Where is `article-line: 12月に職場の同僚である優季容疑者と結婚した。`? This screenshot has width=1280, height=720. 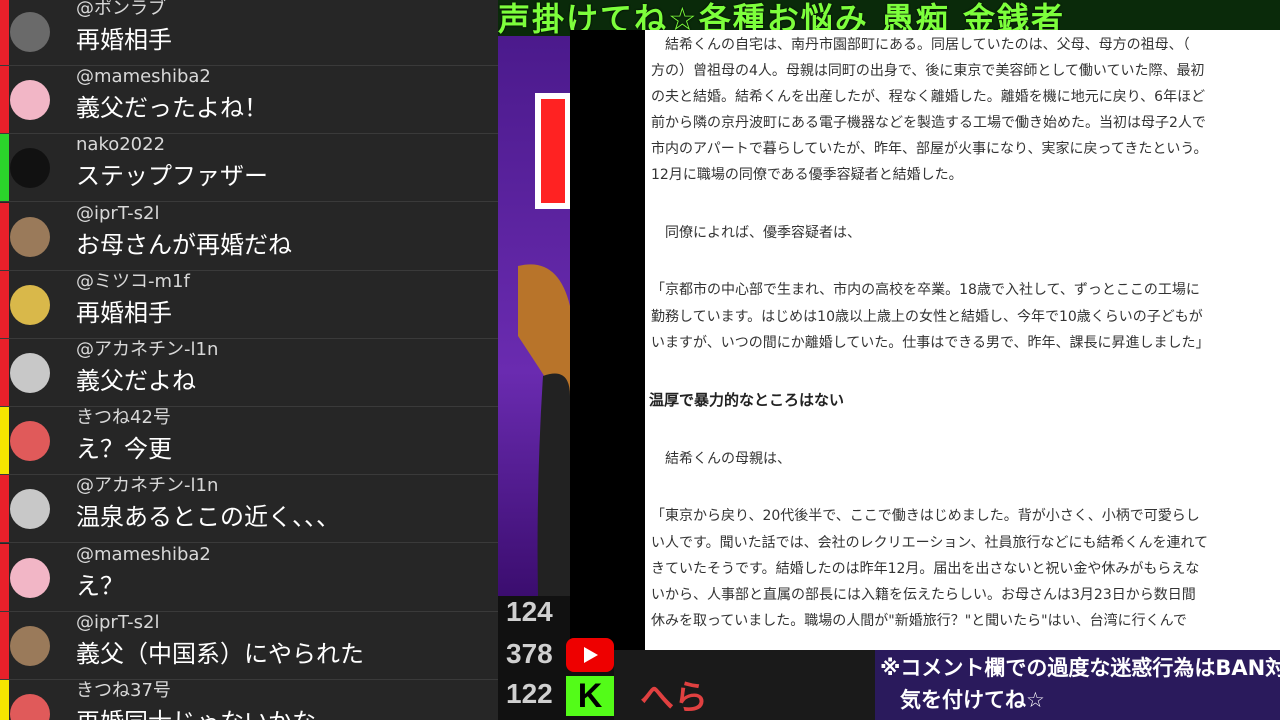
article-line: 12月に職場の同僚である優季容疑者と結婚した。 is located at coordinates (807, 175).